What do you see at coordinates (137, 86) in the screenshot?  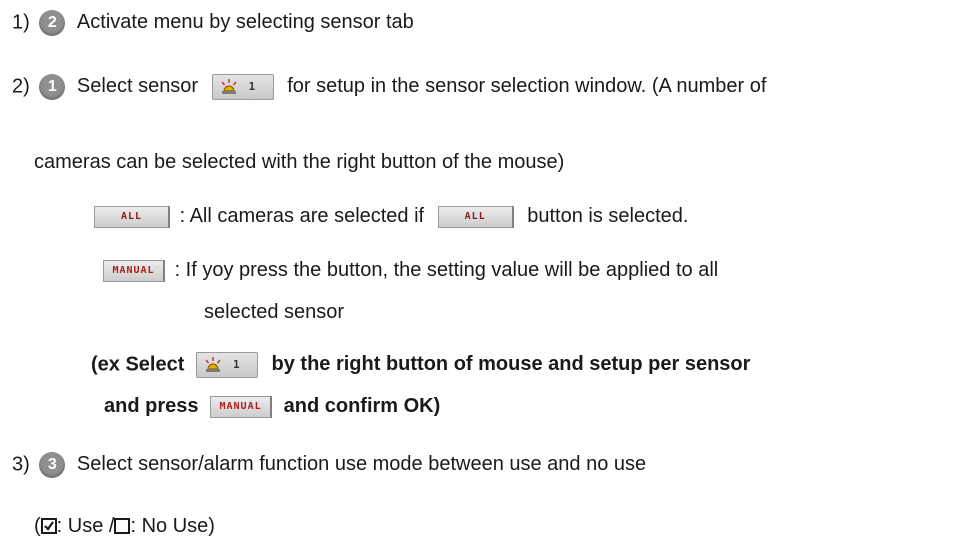 I see `step-2-text-before: Select sensor` at bounding box center [137, 86].